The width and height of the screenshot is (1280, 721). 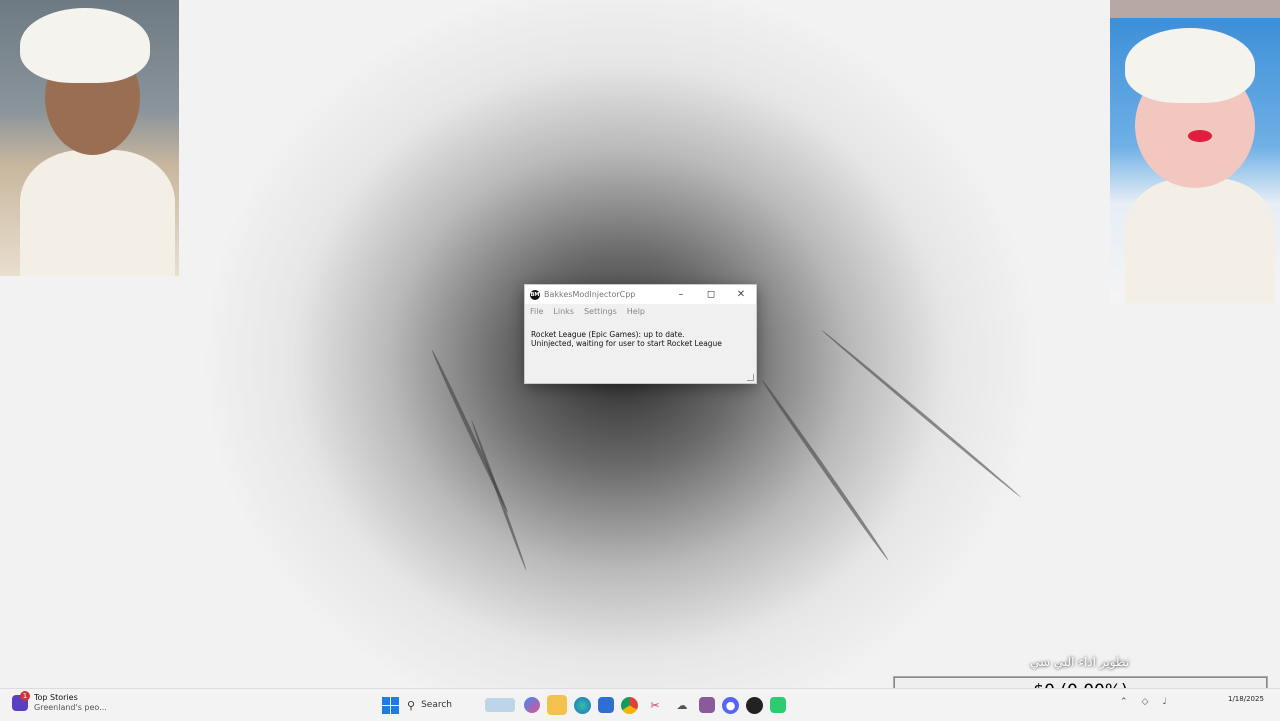 I want to click on windows-logo-icon, so click(x=390, y=705).